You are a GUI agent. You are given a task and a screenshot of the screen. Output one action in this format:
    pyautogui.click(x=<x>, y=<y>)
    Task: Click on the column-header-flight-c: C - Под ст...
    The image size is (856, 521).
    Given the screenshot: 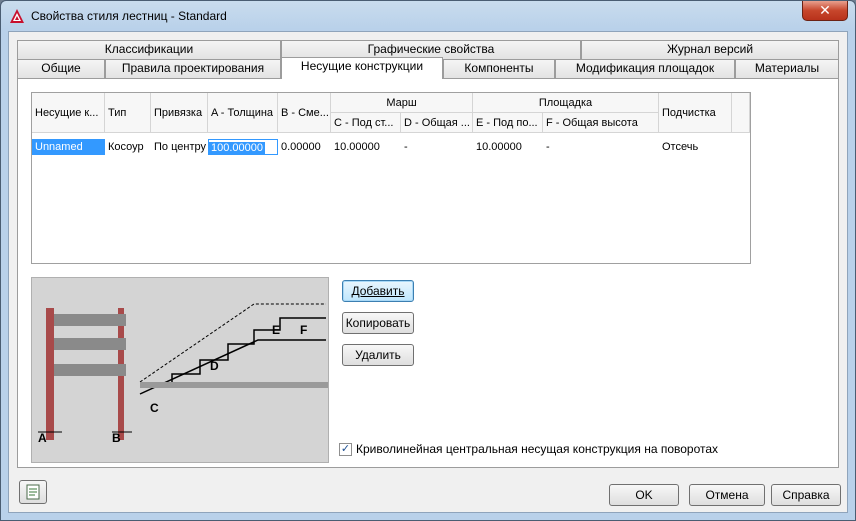 What is the action you would take?
    pyautogui.click(x=366, y=123)
    